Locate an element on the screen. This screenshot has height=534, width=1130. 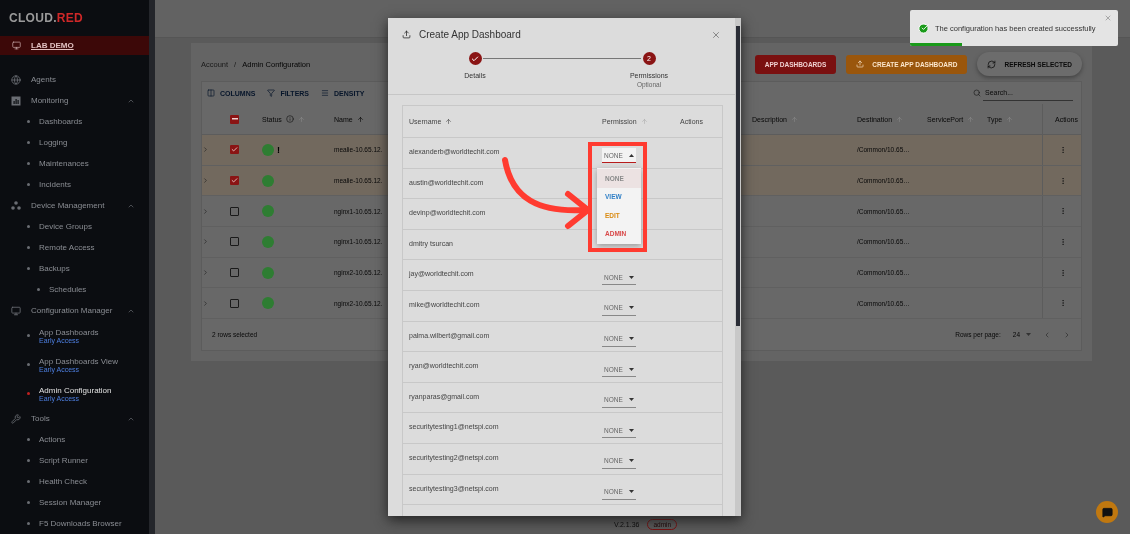
previous-page-icon is located at coordinates (1047, 334).